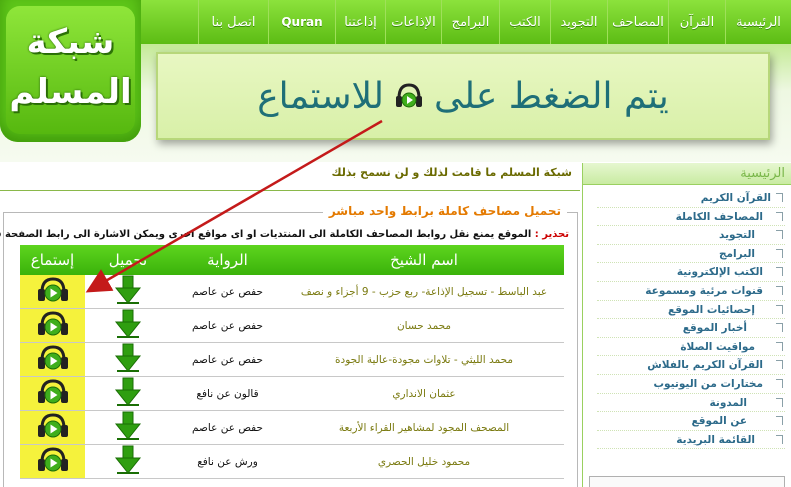 The image size is (791, 487). What do you see at coordinates (227, 393) in the screenshot?
I see `narration-cell: قالون عن نافع` at bounding box center [227, 393].